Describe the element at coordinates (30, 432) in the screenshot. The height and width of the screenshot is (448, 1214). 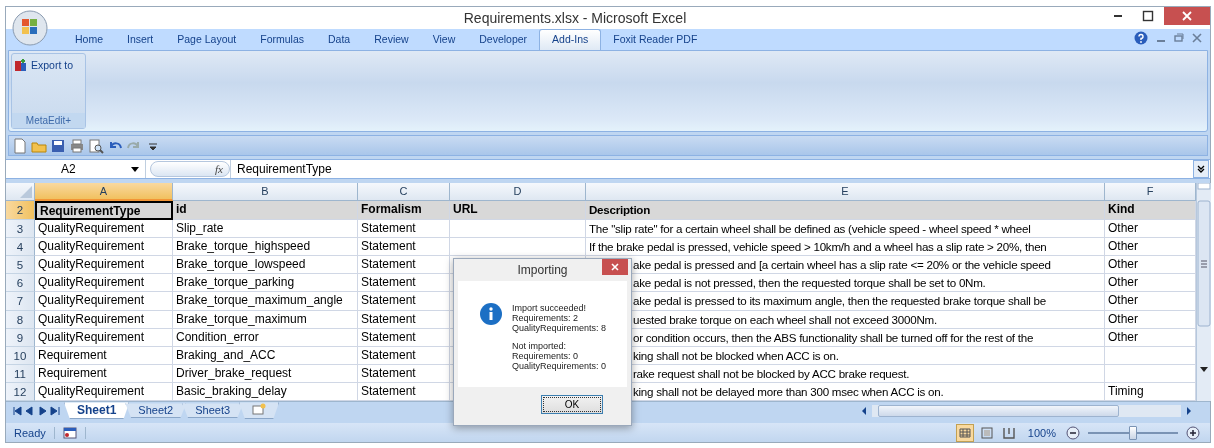
I see `status-text: Ready` at that location.